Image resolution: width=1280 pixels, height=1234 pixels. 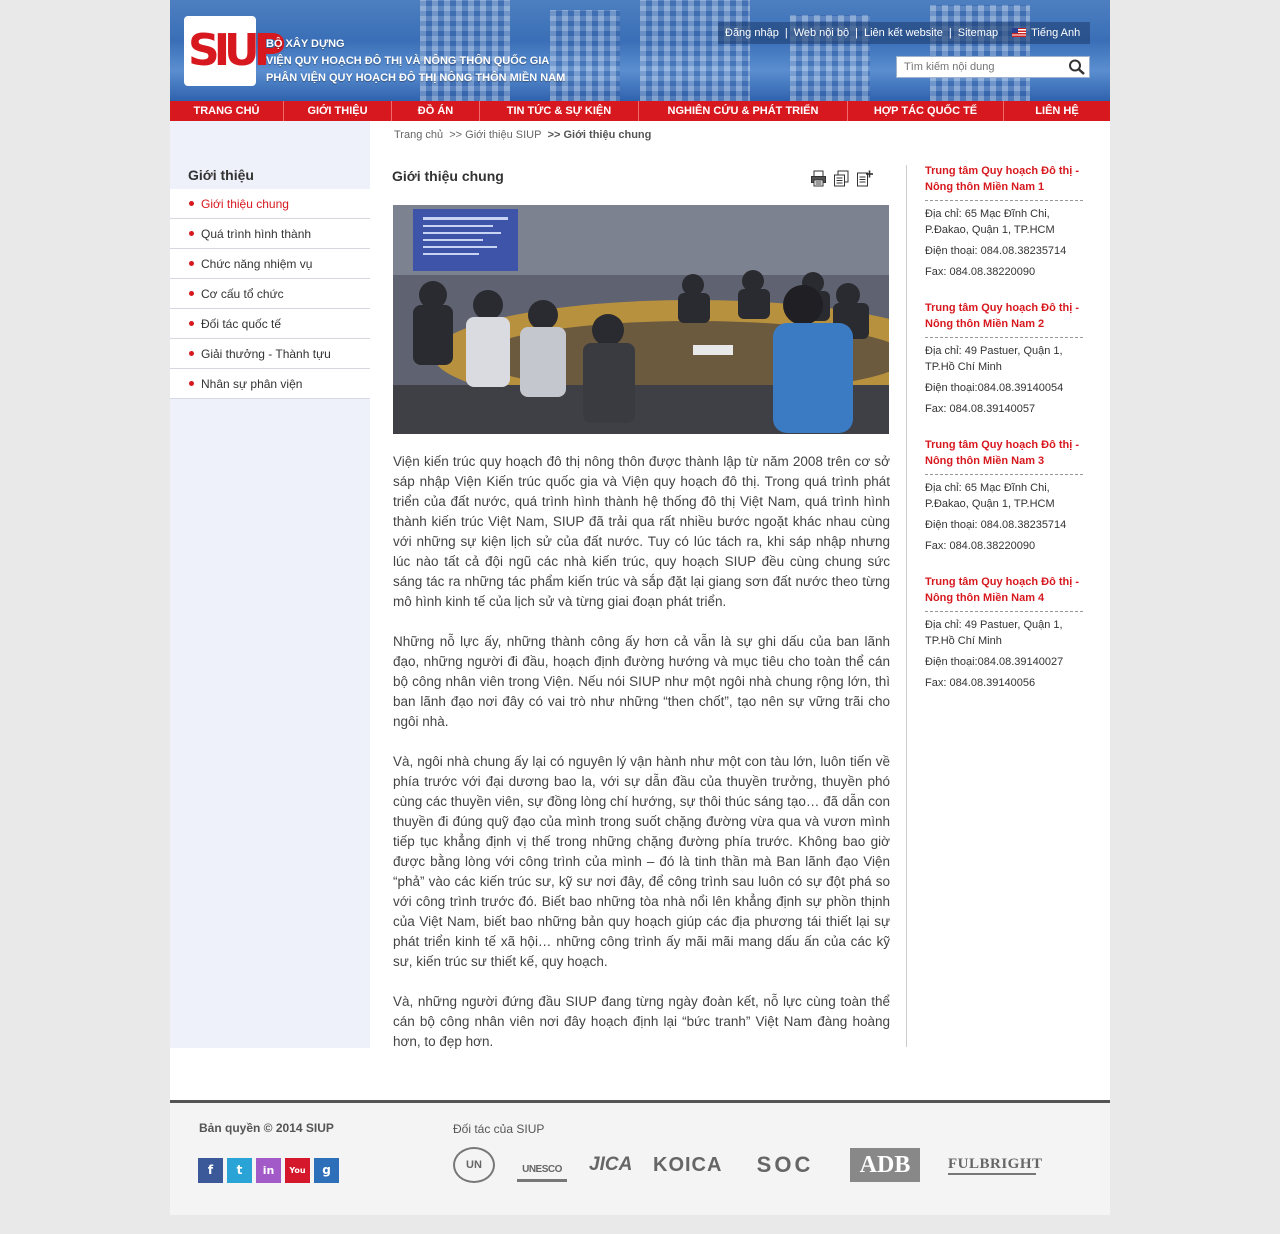 What do you see at coordinates (542, 1165) in the screenshot?
I see `unesco-logo: UNESCO` at bounding box center [542, 1165].